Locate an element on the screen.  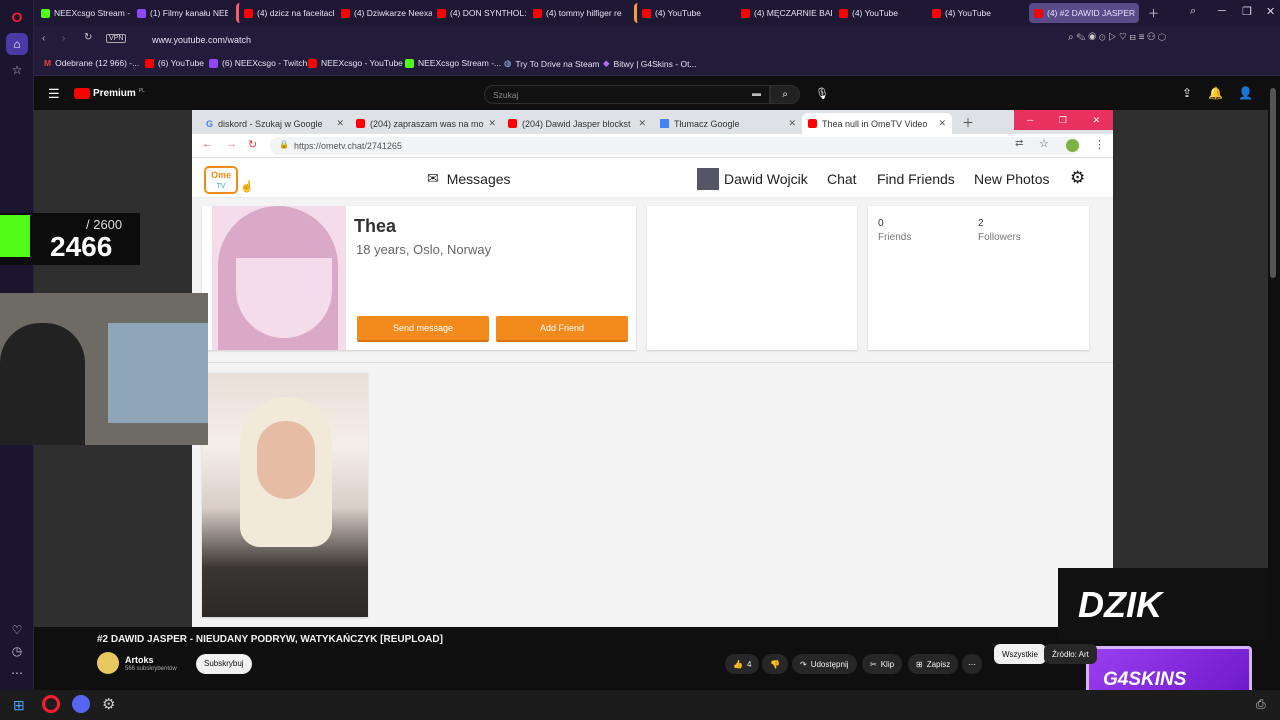
translate-page-icon: ⇄ is located at coordinates (1019, 143).